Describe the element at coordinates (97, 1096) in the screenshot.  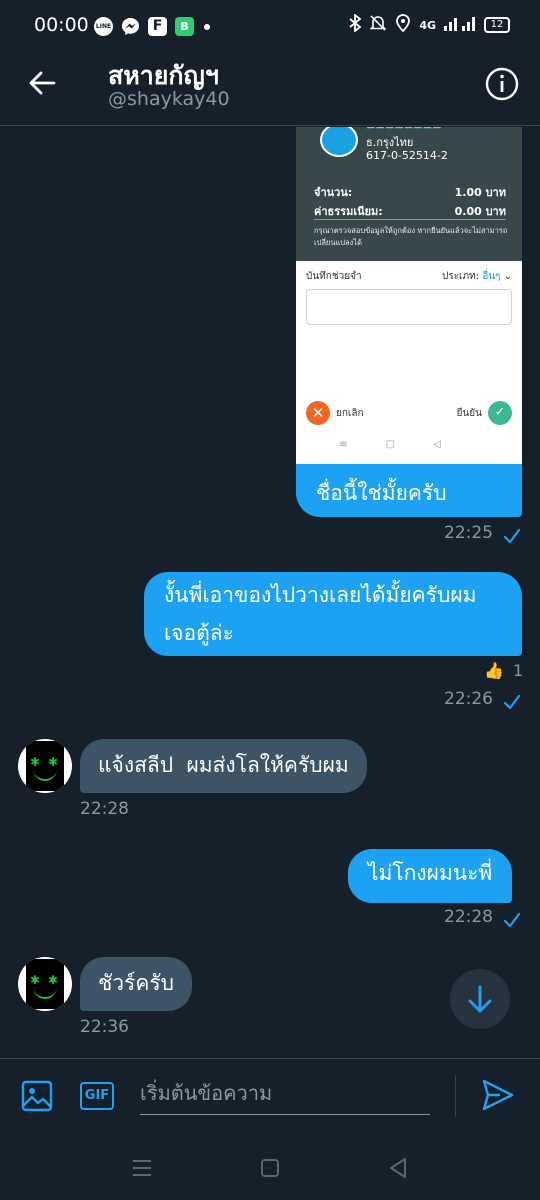
I see `gif-button: GIF` at that location.